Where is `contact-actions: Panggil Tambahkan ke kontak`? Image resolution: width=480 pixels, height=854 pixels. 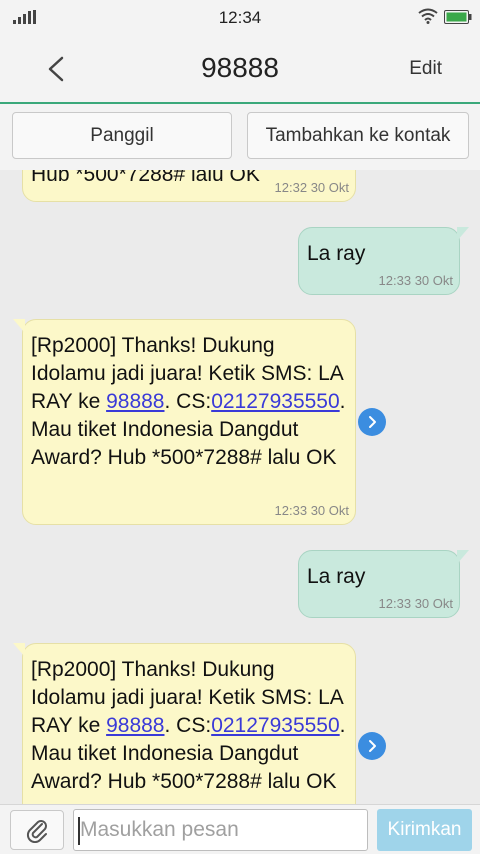
contact-actions: Panggil Tambahkan ke kontak is located at coordinates (240, 137).